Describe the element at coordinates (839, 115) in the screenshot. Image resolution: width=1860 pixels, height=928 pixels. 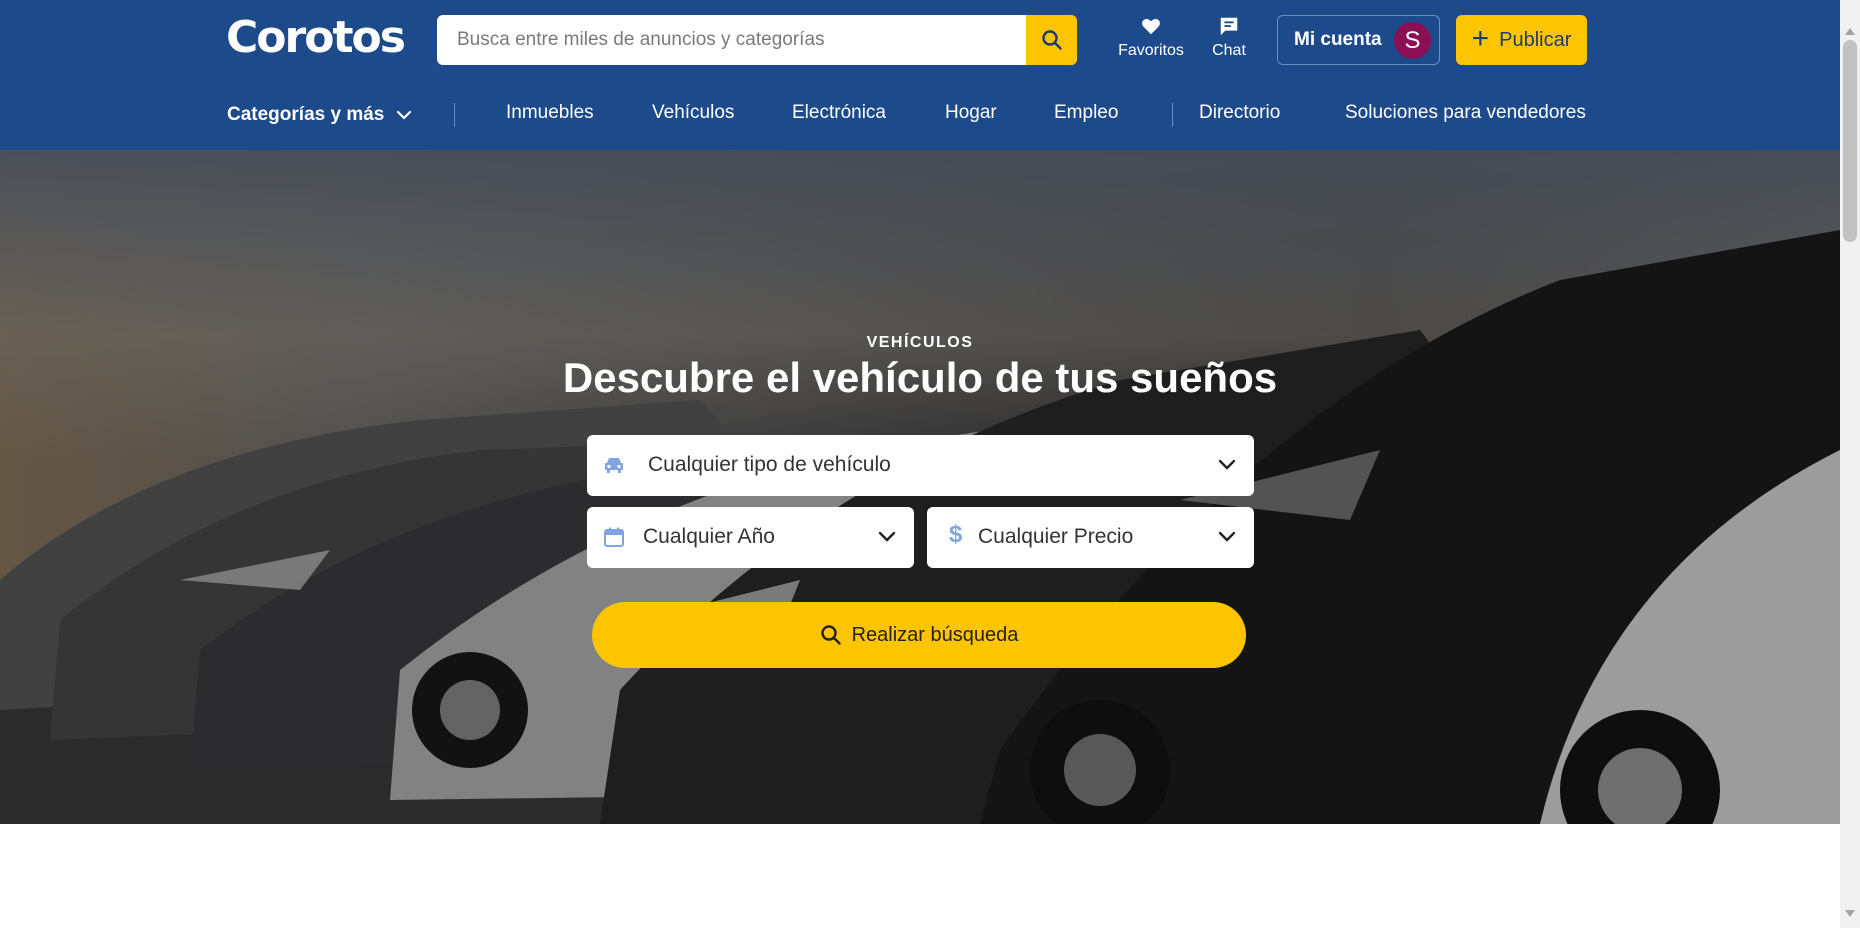
I see `nav-item-electronica: Electrónica` at that location.